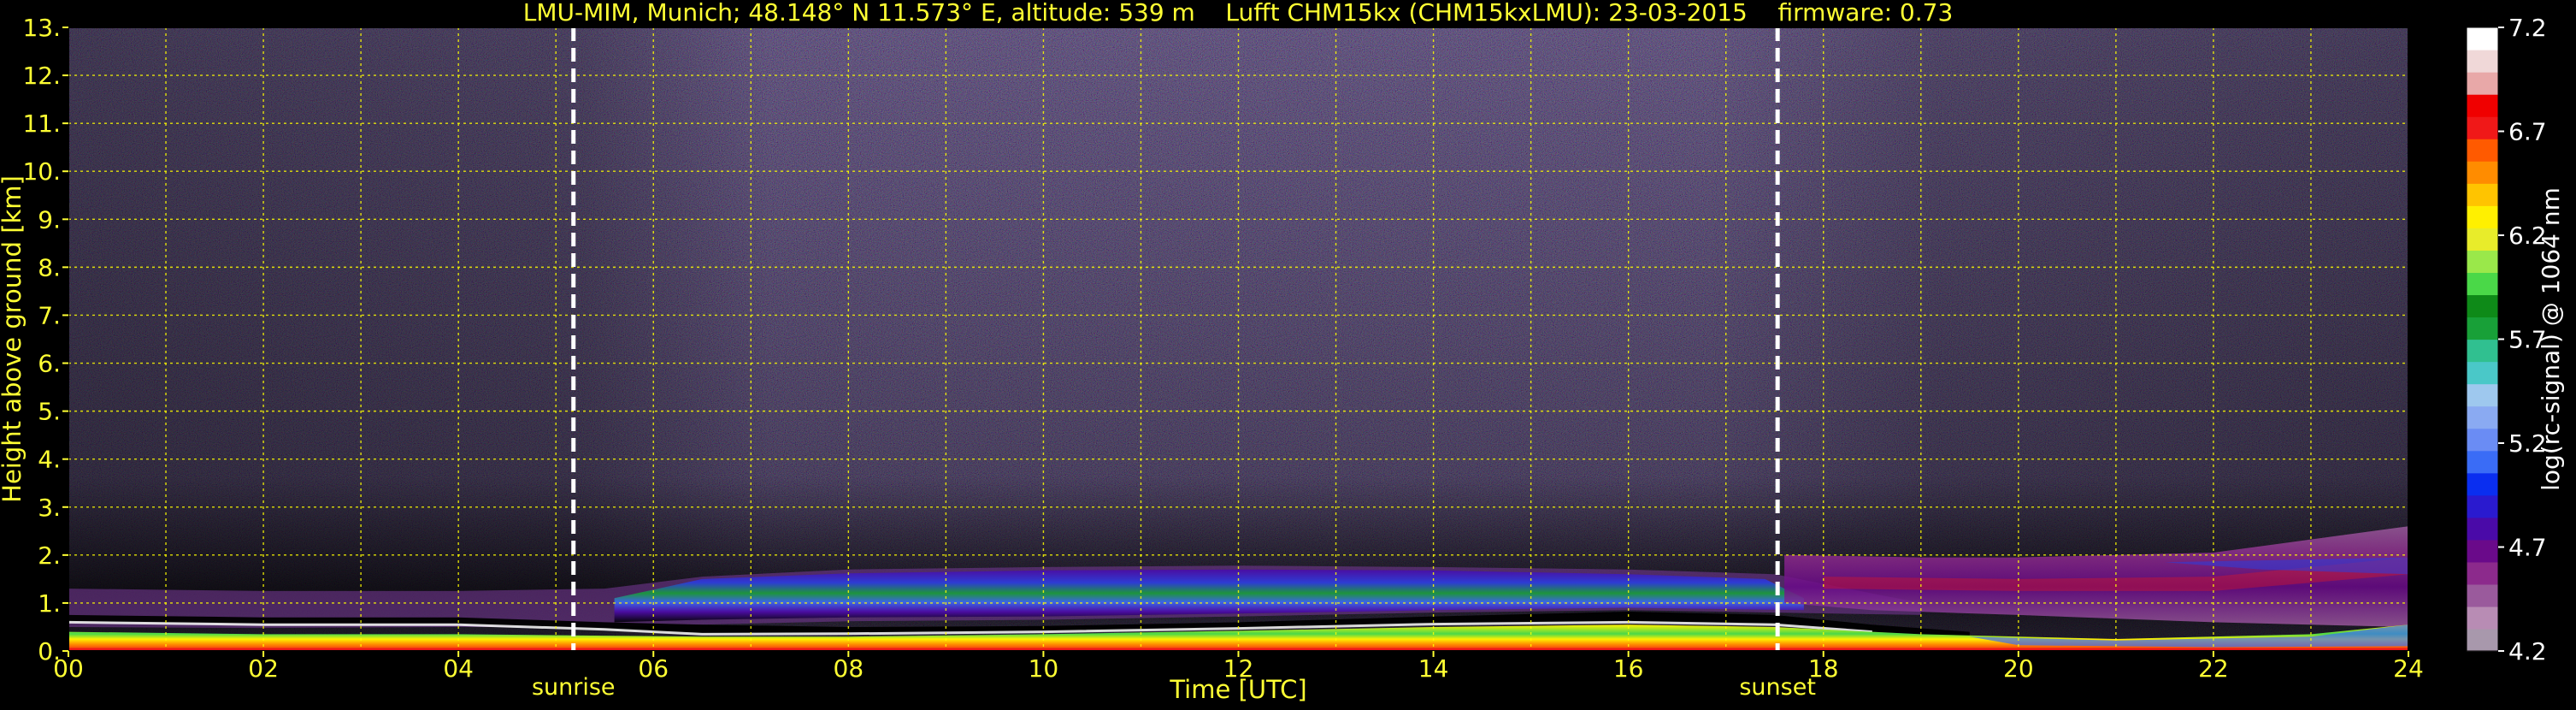 The width and height of the screenshot is (2576, 710). Describe the element at coordinates (49, 267) in the screenshot. I see `y-tick-label: 8.` at that location.